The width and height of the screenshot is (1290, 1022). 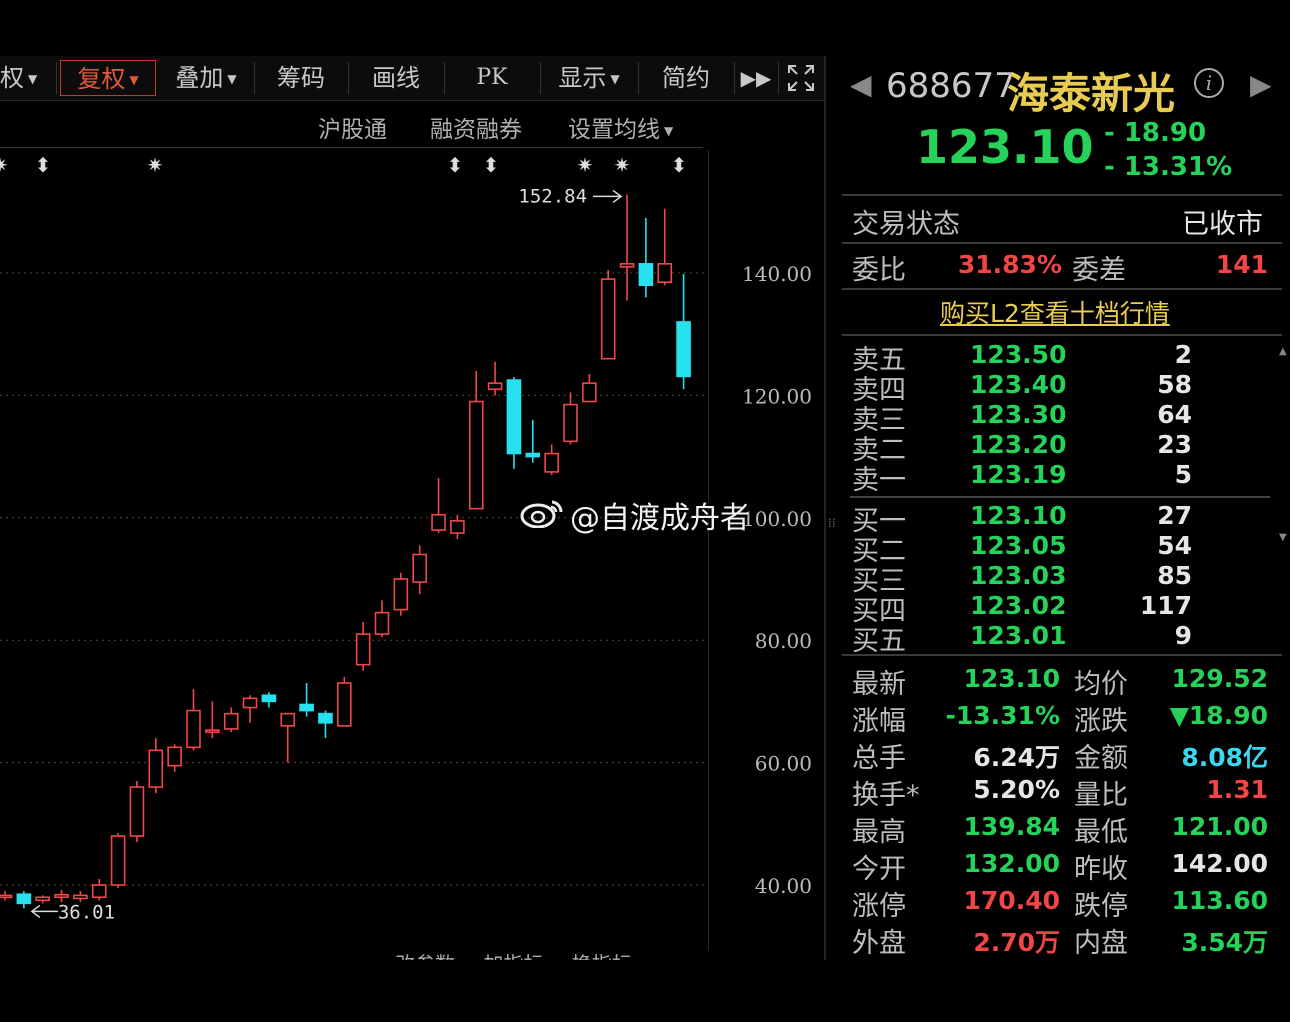 I want to click on low-price-label: 36.01, so click(x=86, y=912).